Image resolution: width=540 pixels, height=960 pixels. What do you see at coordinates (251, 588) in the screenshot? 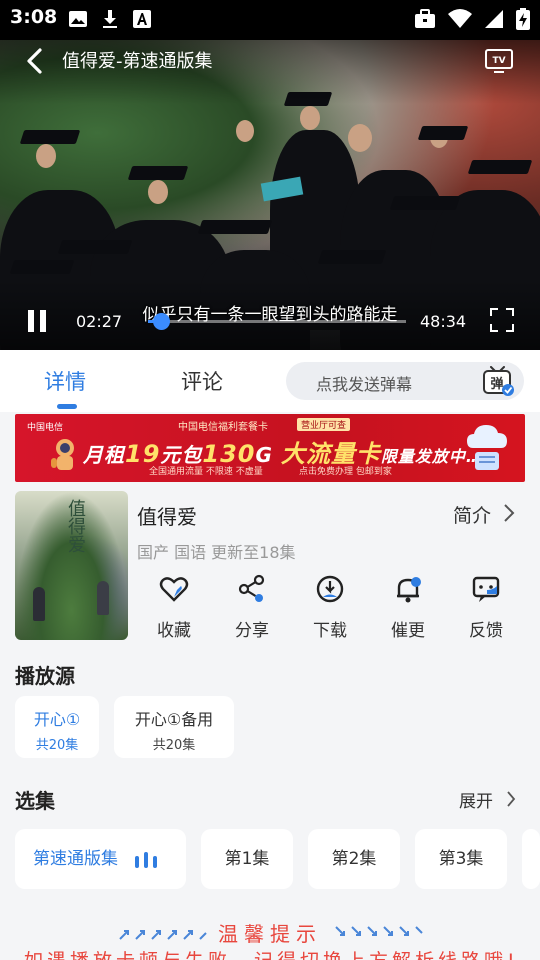
I see `share-icon` at bounding box center [251, 588].